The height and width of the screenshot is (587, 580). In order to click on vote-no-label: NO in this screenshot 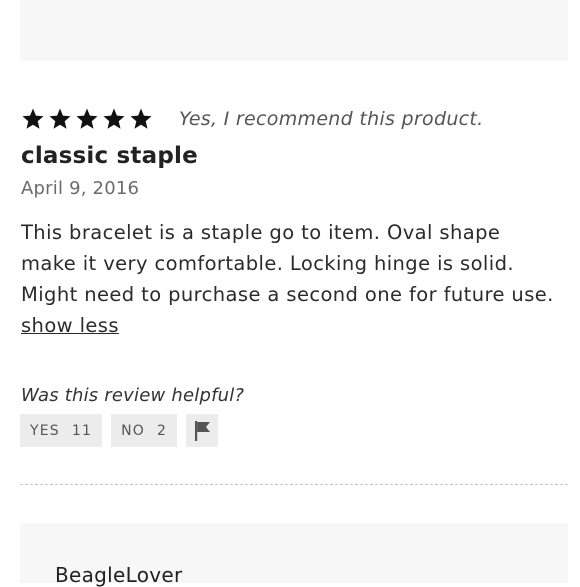, I will do `click(133, 430)`.